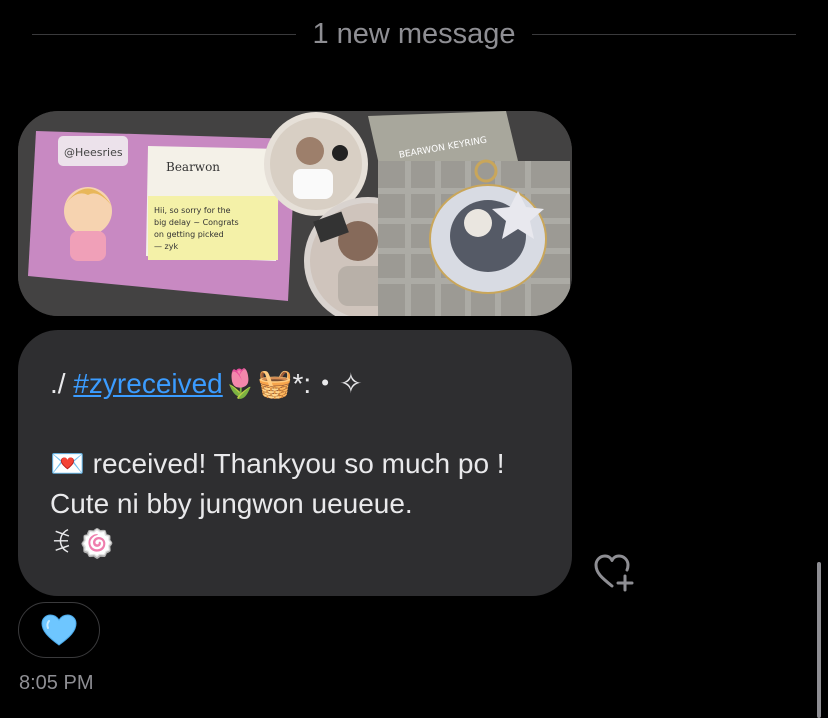  I want to click on reaction-pill, so click(59, 630).